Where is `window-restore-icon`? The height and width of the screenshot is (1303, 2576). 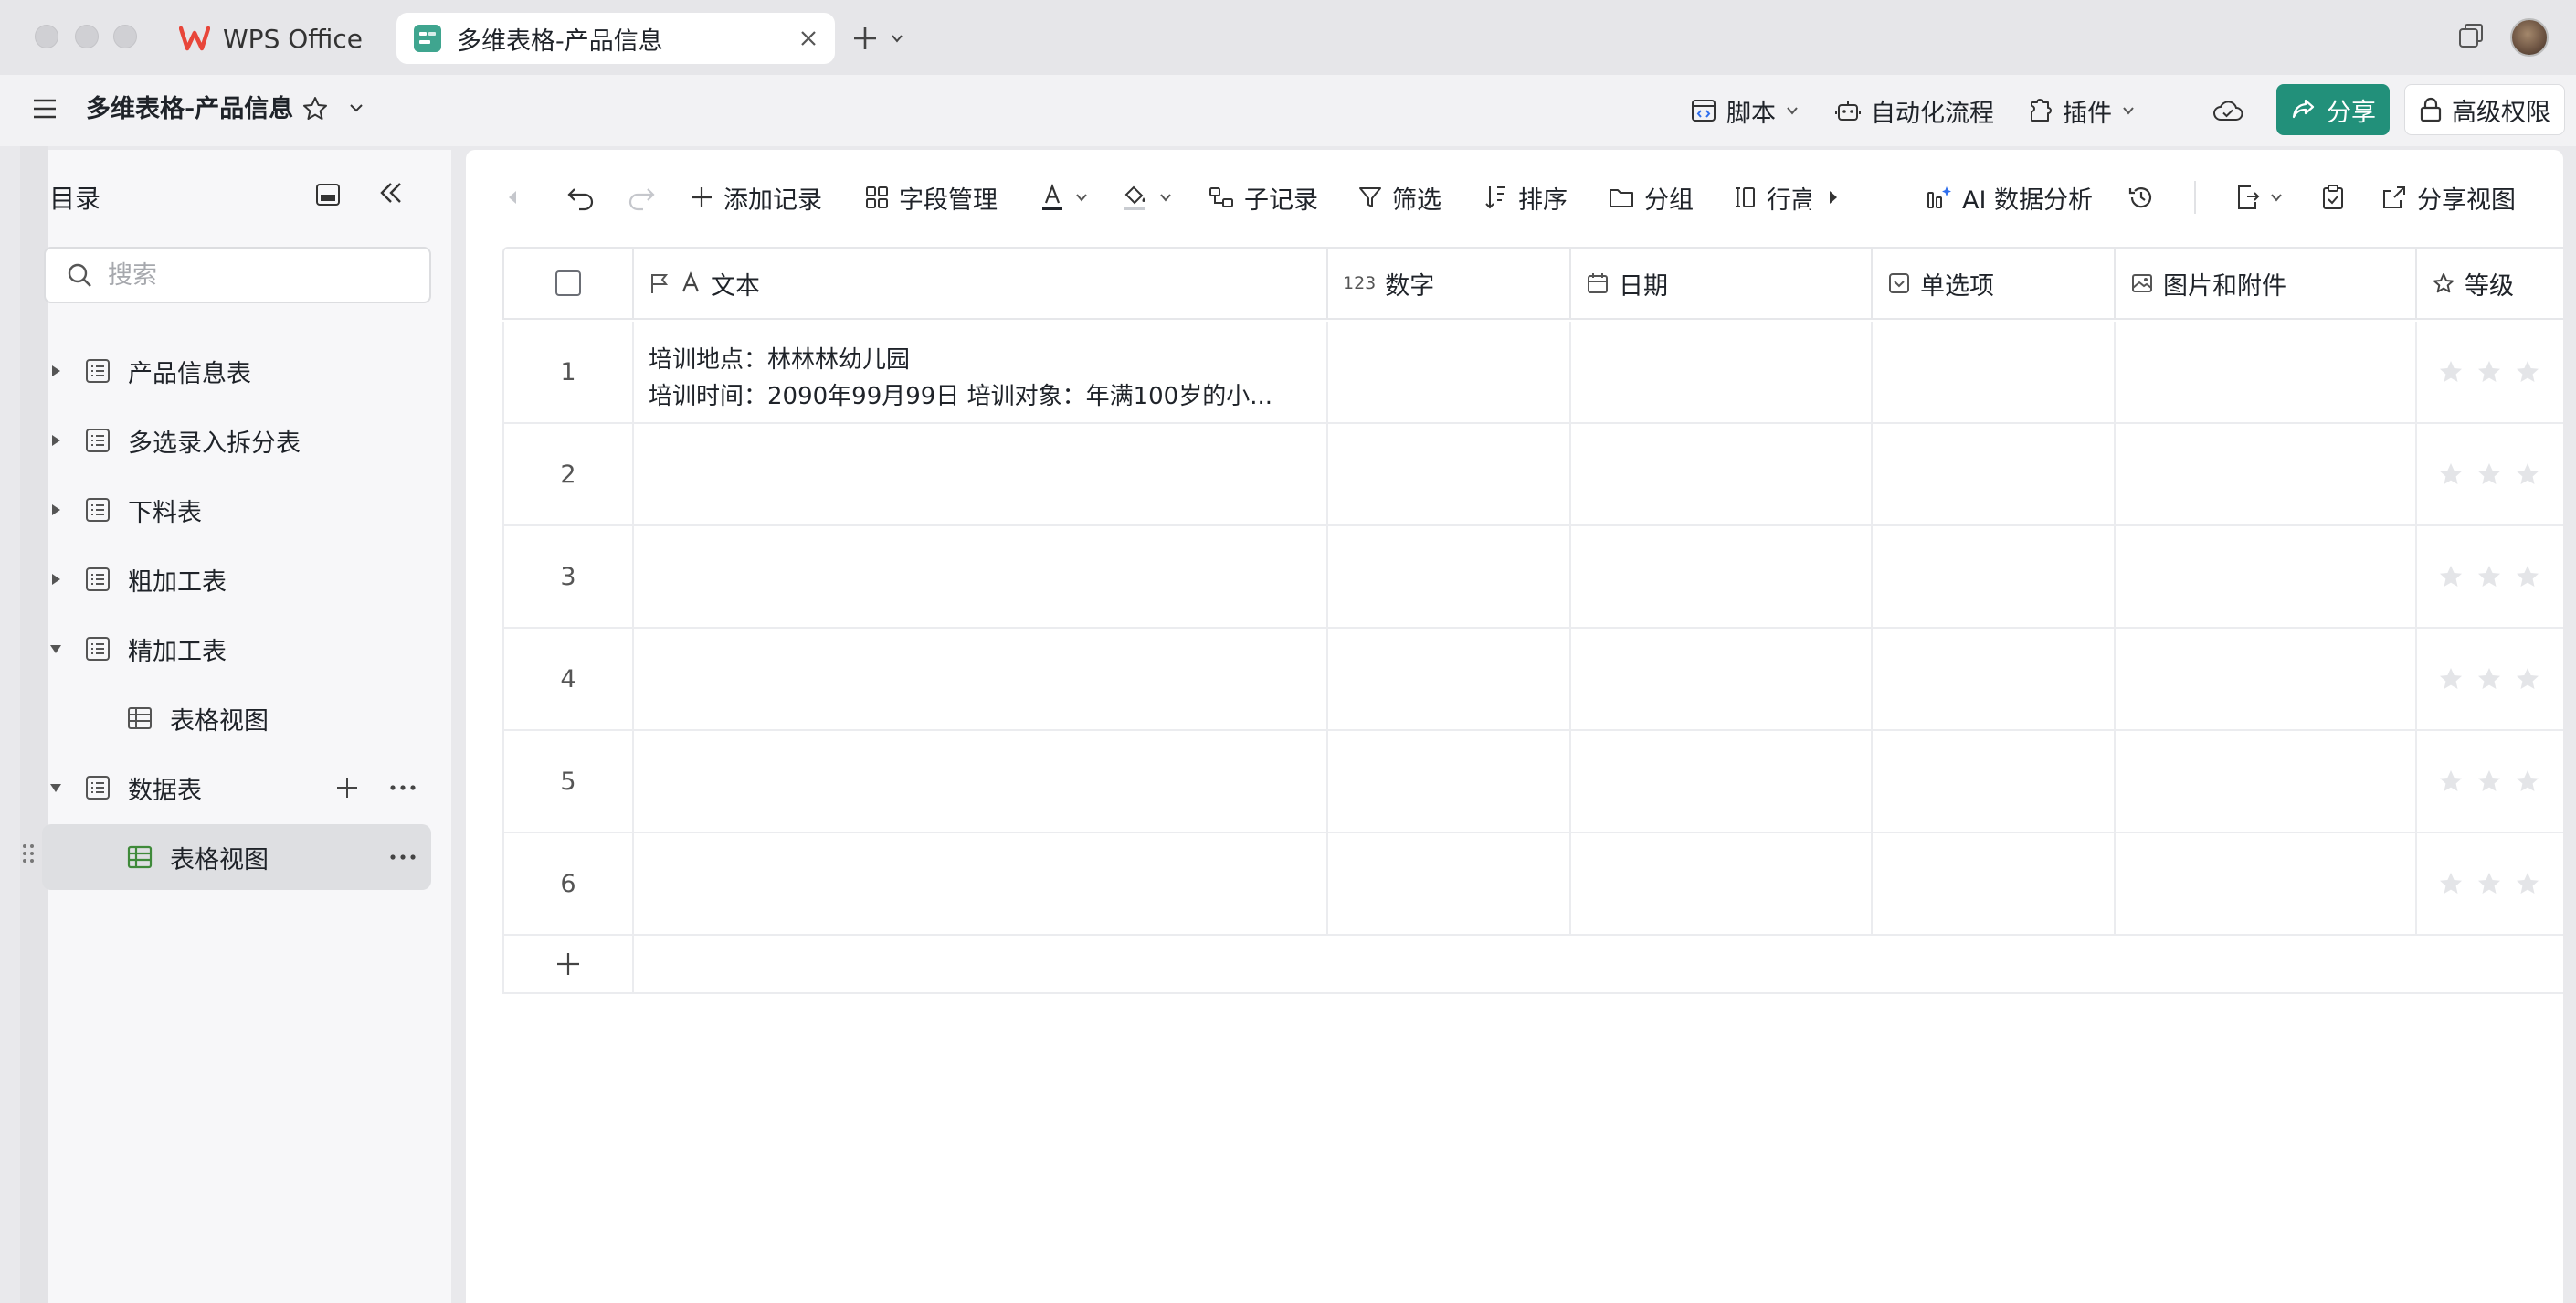
window-restore-icon is located at coordinates (2471, 36).